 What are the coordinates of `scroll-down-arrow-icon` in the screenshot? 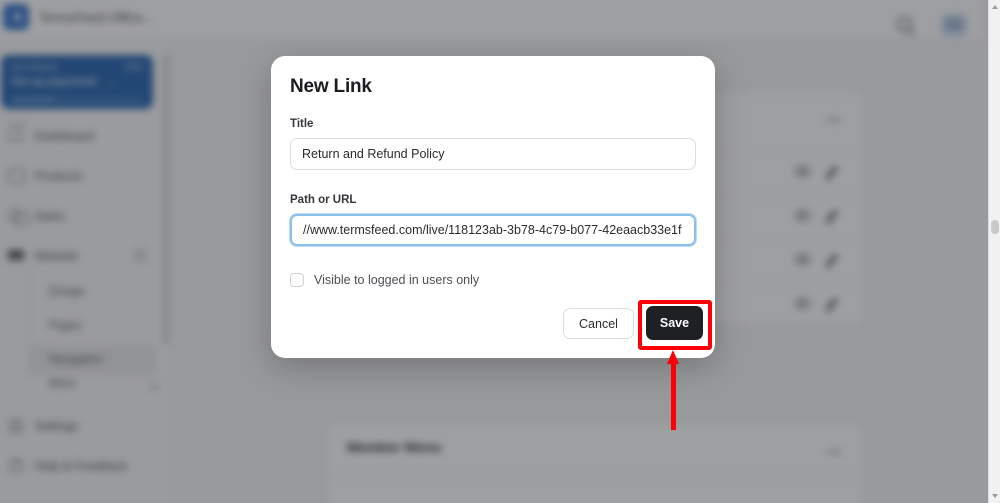 It's located at (995, 496).